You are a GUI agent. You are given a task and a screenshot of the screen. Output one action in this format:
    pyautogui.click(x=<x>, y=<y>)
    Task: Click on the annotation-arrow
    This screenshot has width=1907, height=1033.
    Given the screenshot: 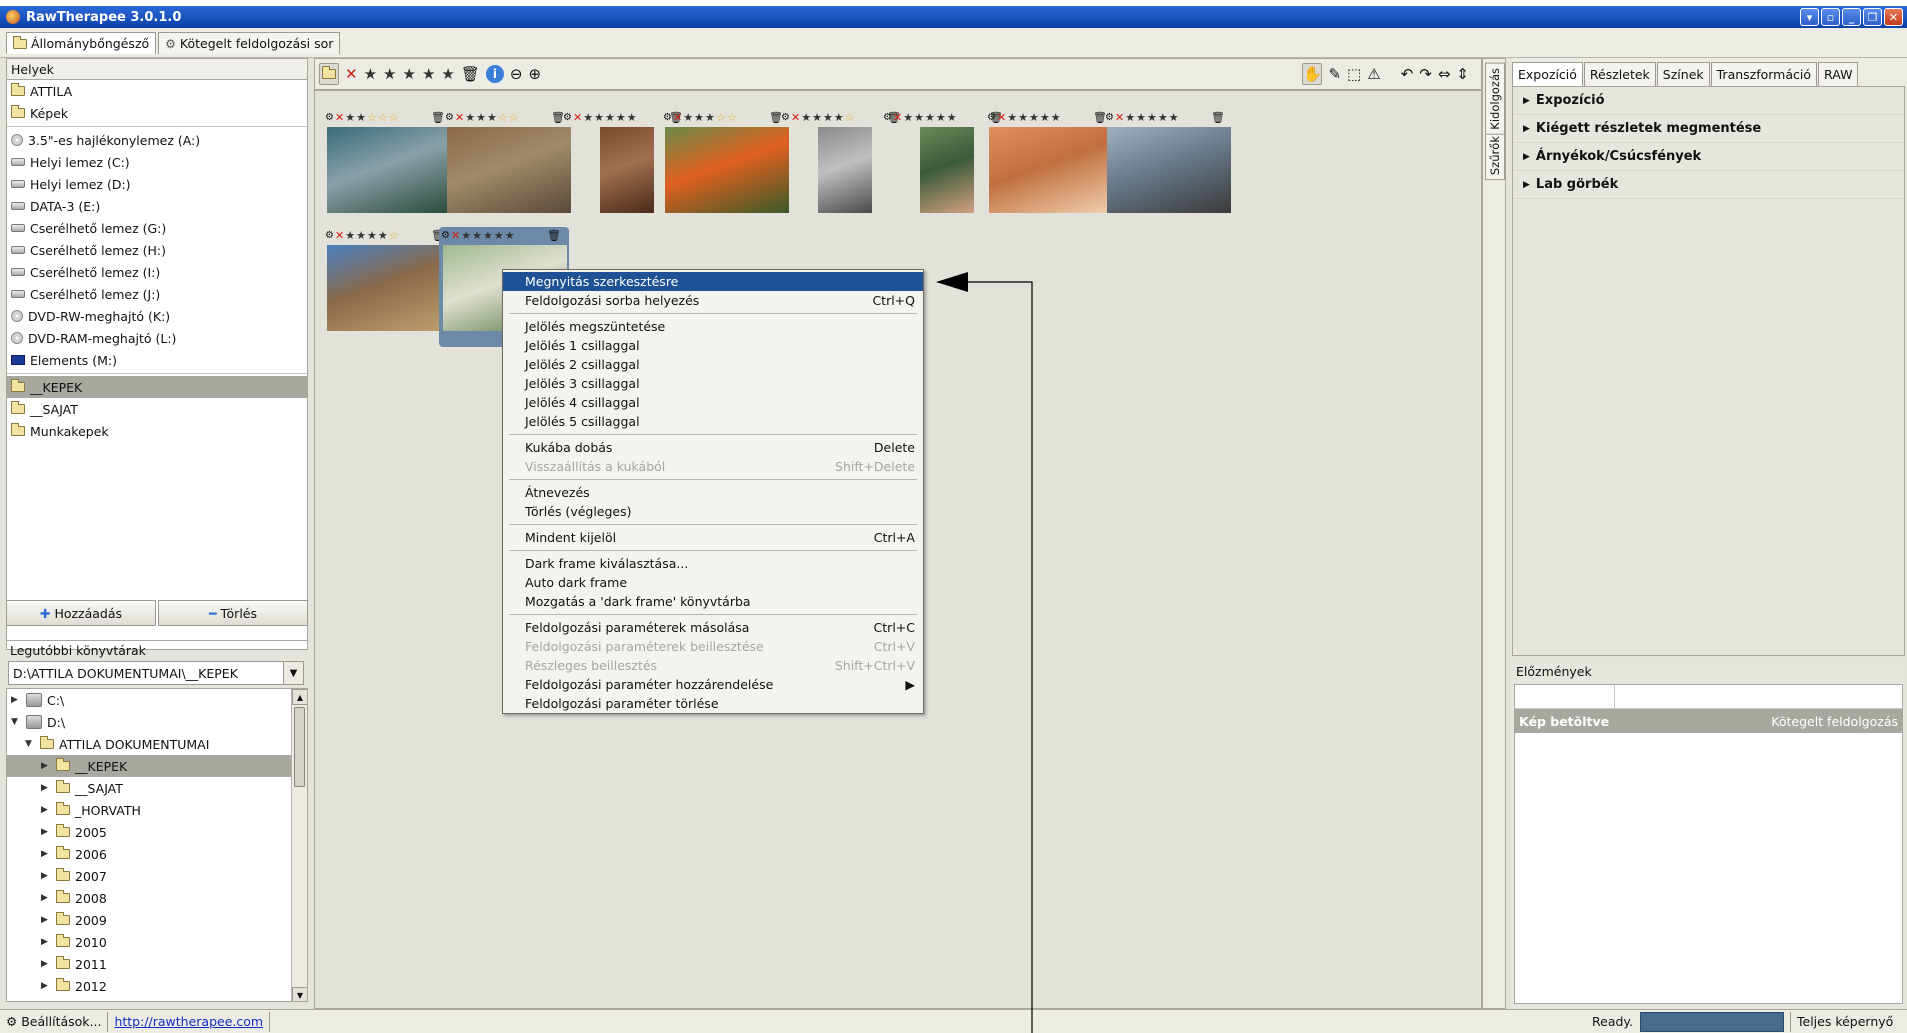 What is the action you would take?
    pyautogui.click(x=984, y=652)
    